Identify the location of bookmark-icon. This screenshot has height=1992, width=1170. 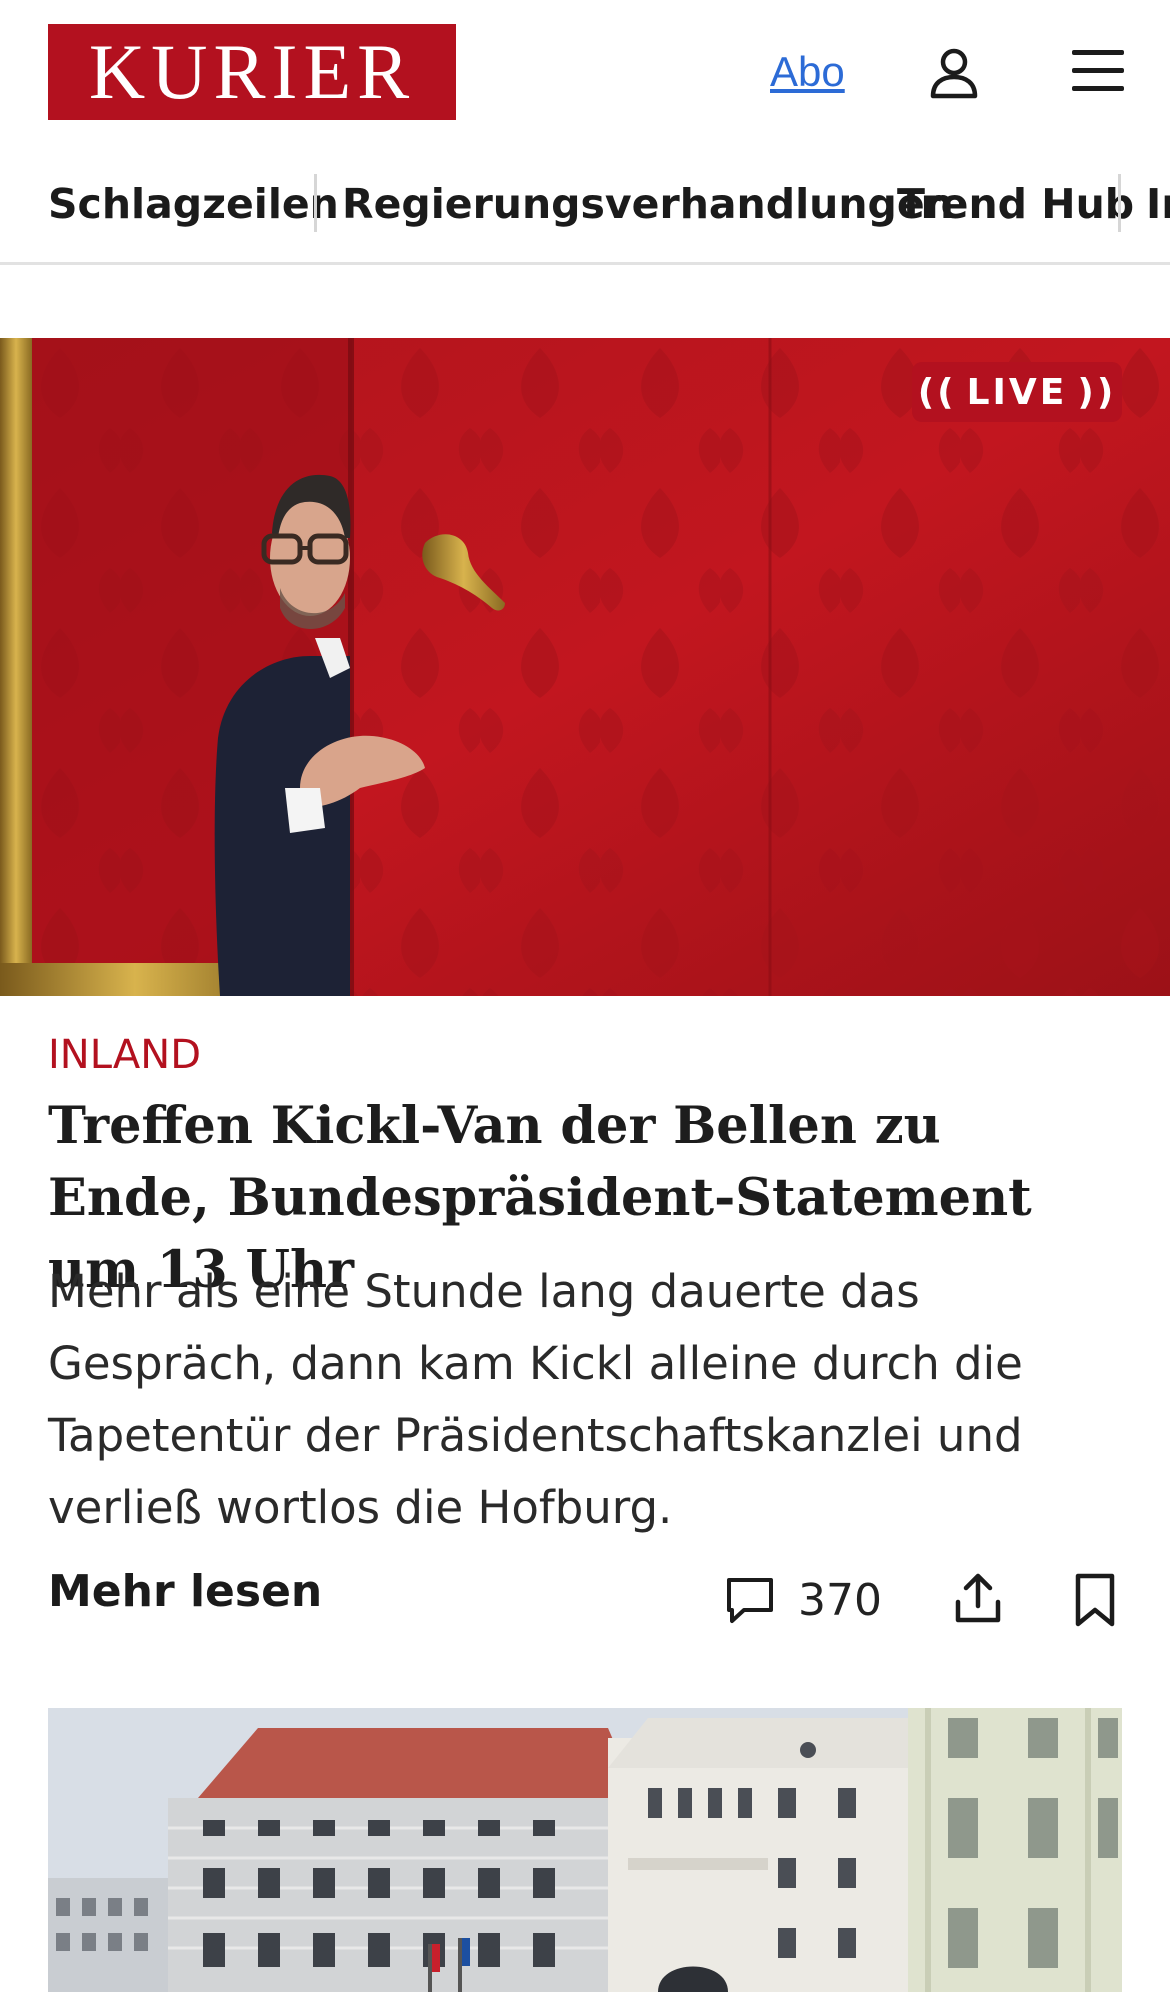
(1095, 1600).